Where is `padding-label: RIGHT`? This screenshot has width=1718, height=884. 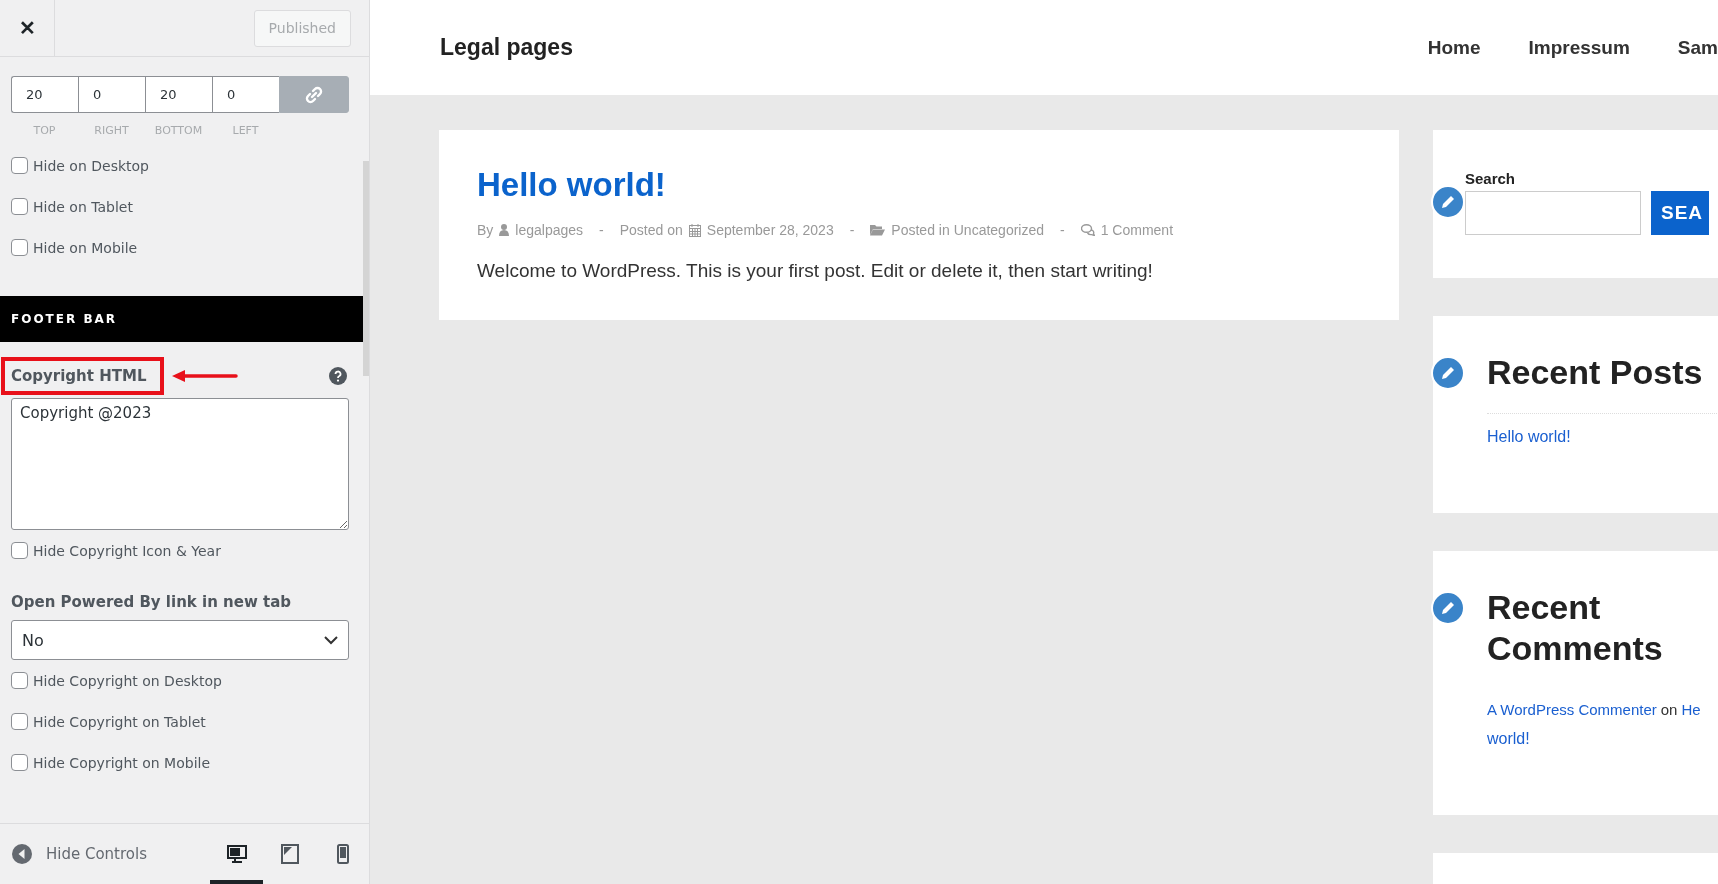
padding-label: RIGHT is located at coordinates (111, 130).